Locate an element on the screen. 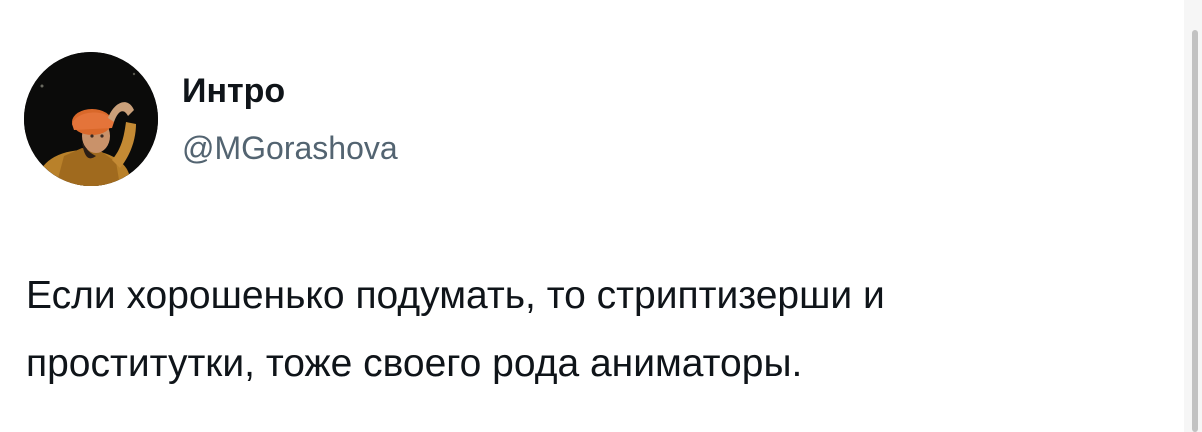  scrollbar-thumb is located at coordinates (1195, 231).